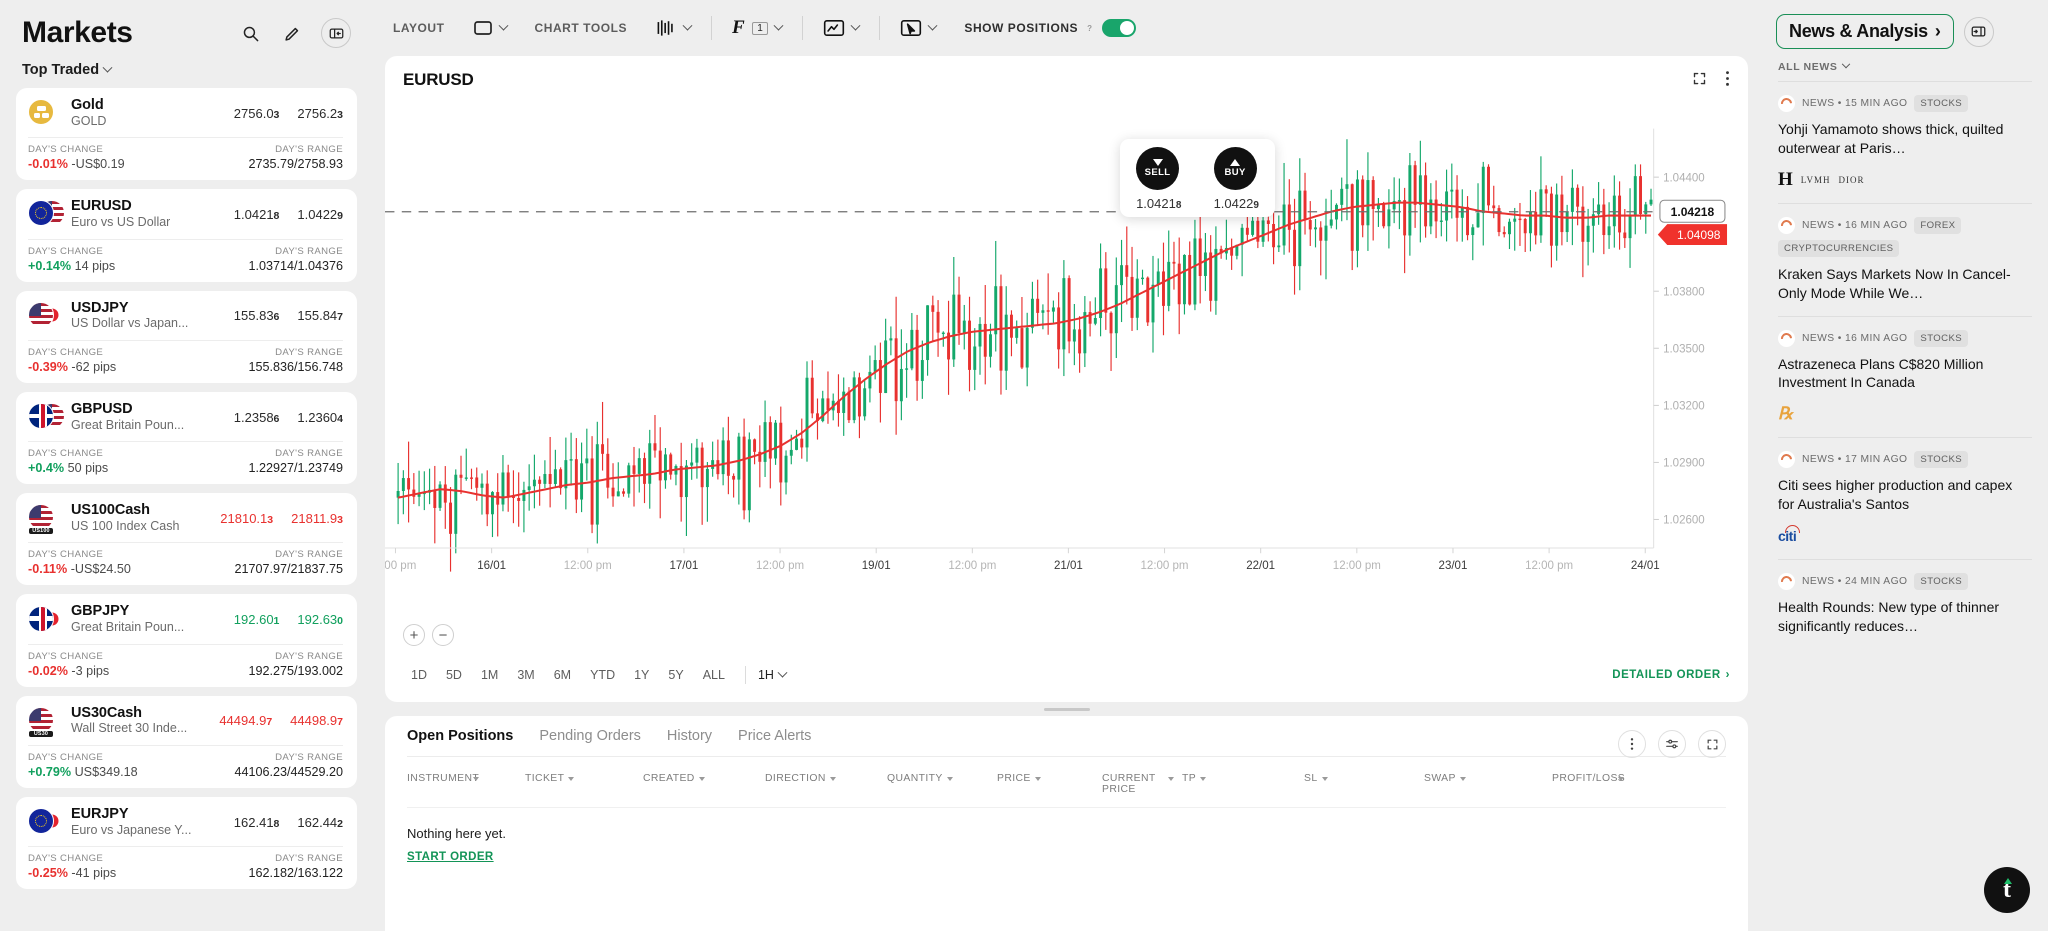  Describe the element at coordinates (1049, 28) in the screenshot. I see `show-positions-toggle: SHOW POSITIONS ?` at that location.